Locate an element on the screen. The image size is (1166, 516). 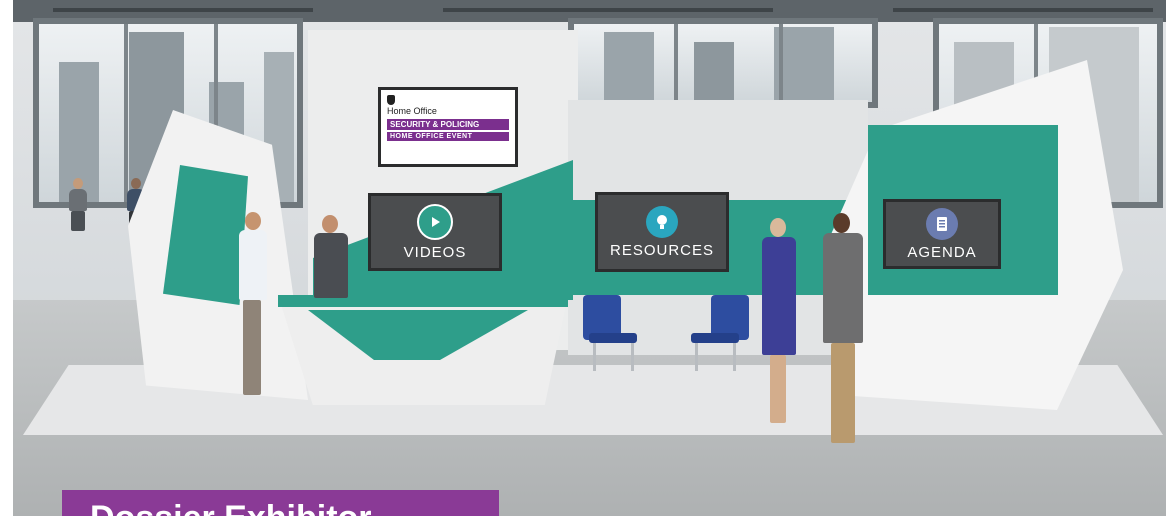
hall-window-center is located at coordinates (723, 63).